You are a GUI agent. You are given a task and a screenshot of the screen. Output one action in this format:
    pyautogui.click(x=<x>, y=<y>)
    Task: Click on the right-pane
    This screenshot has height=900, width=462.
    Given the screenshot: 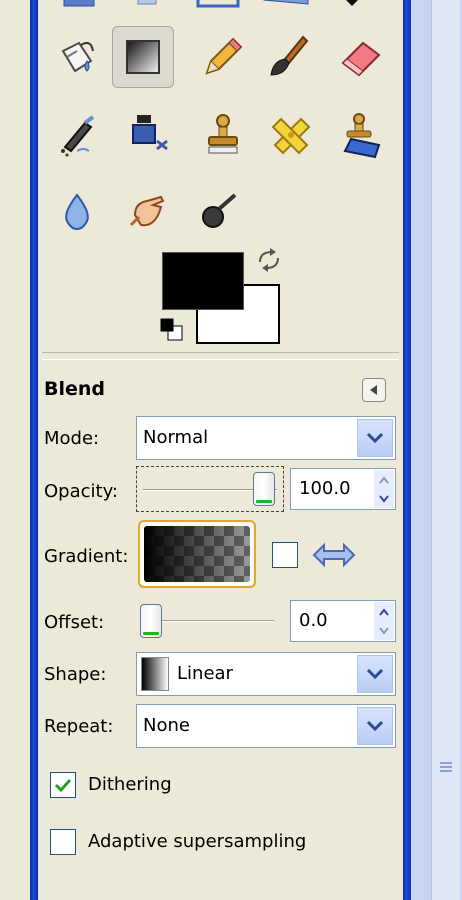 What is the action you would take?
    pyautogui.click(x=436, y=450)
    